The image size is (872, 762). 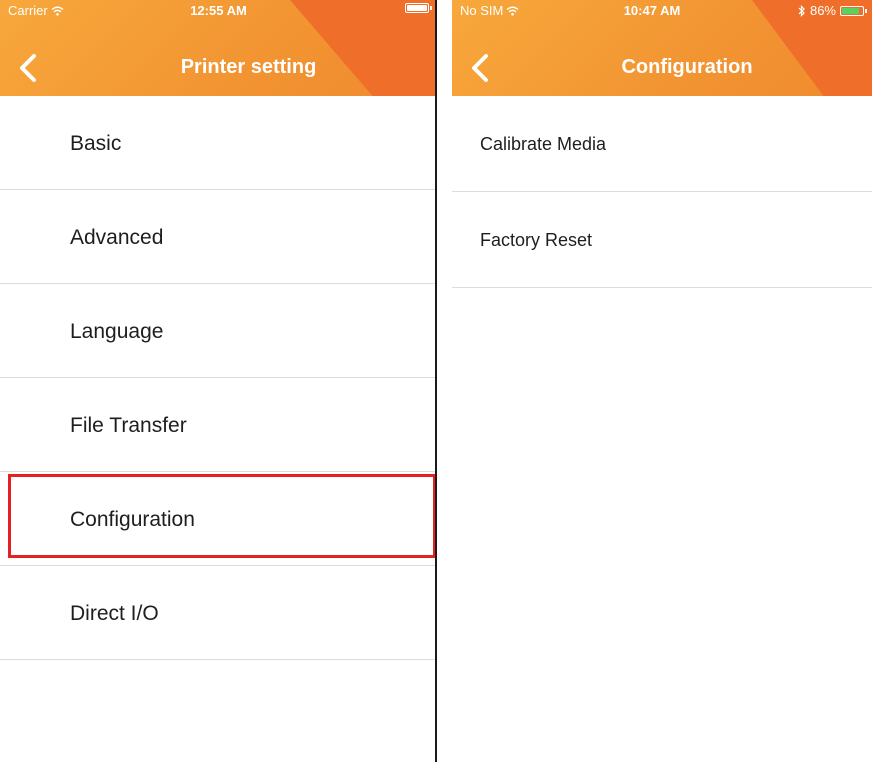 I want to click on configuration-list: Calibrate Media Factory Reset, so click(x=662, y=192).